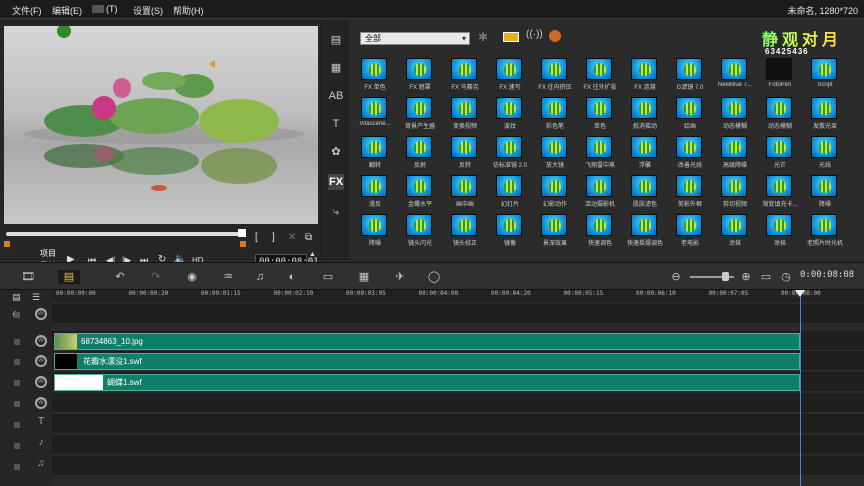  I want to click on sound-mixer-icon: ♒, so click(228, 277).